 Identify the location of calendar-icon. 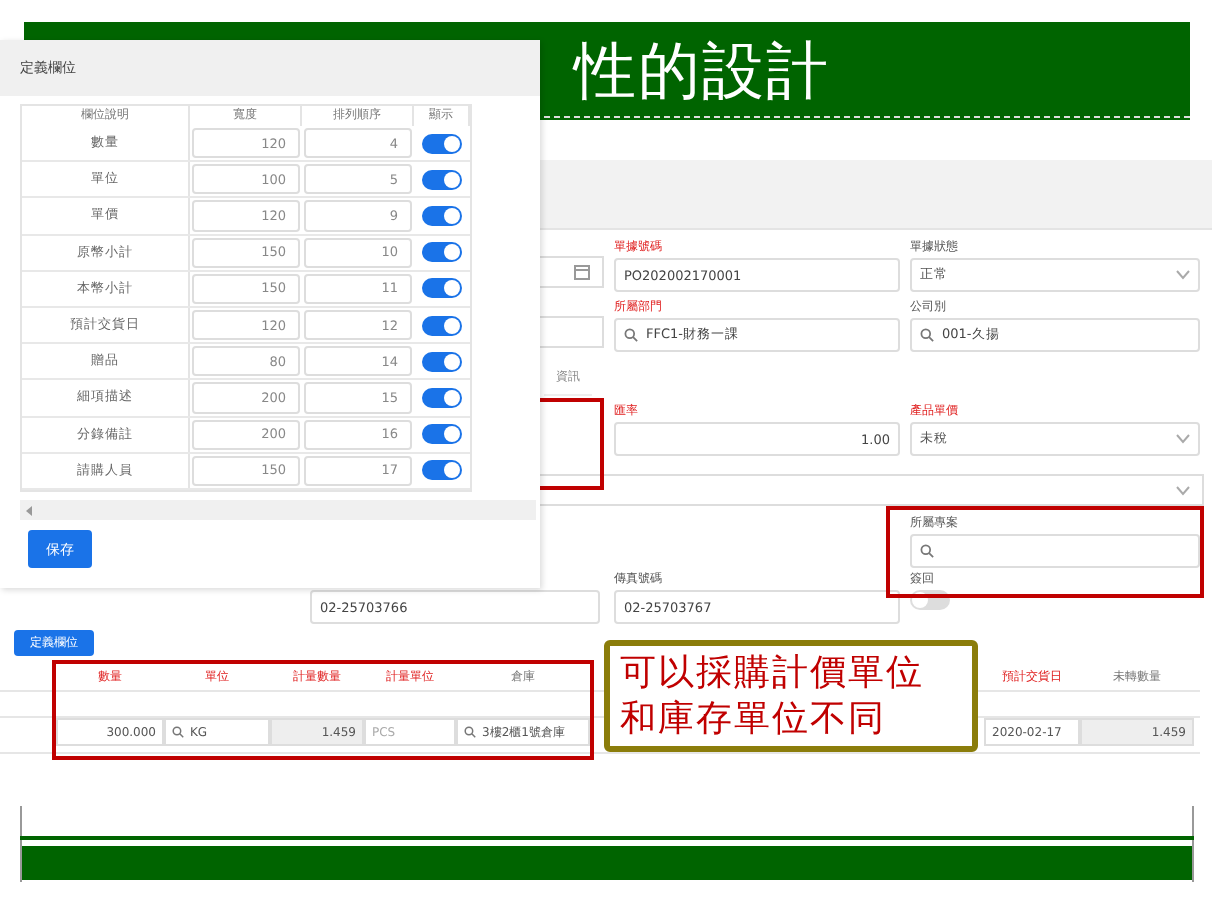
(582, 272).